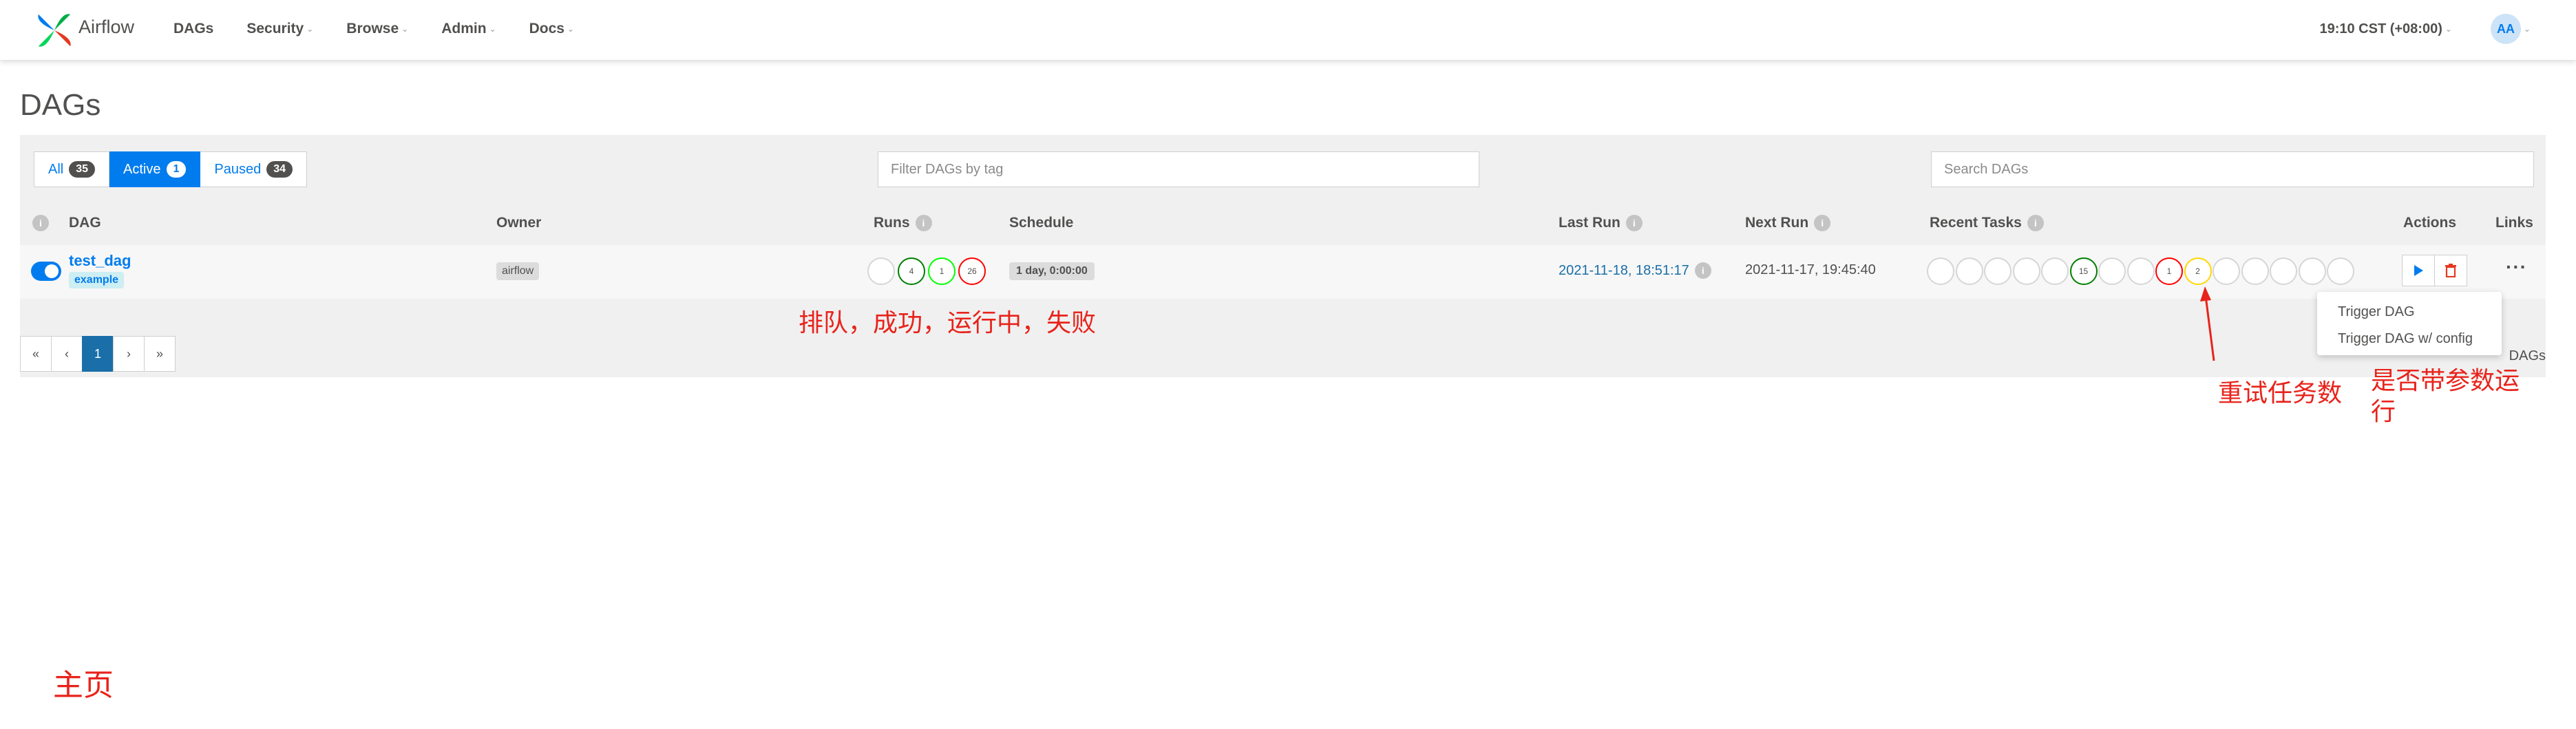 This screenshot has width=2576, height=729. I want to click on filter-active-count: 1, so click(177, 169).